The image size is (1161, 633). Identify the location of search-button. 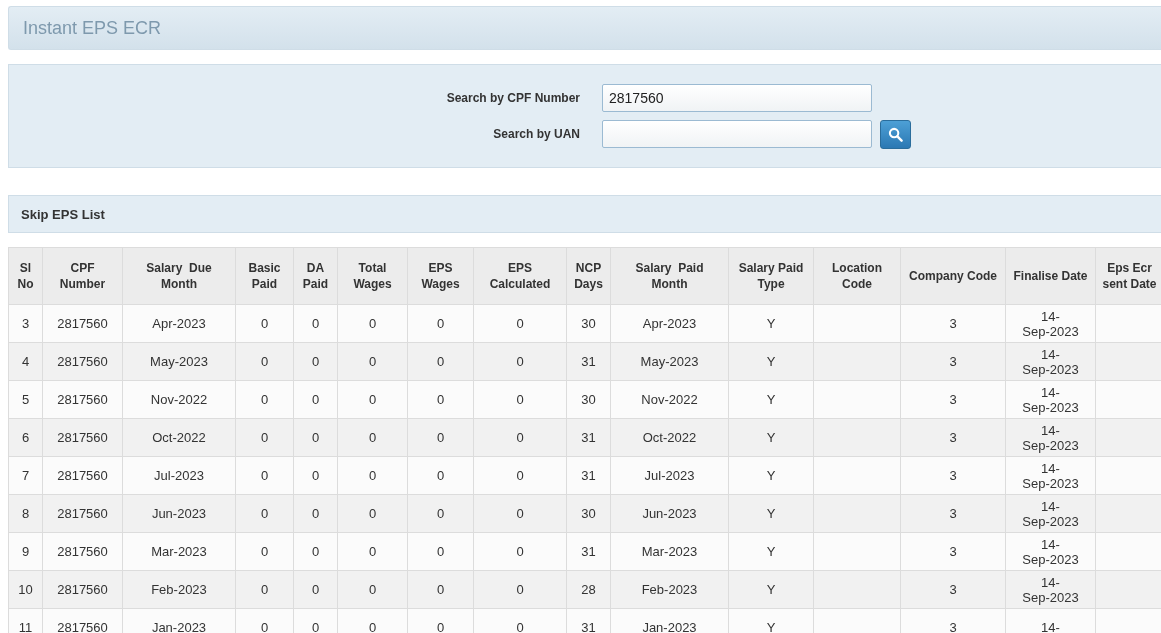
(895, 134).